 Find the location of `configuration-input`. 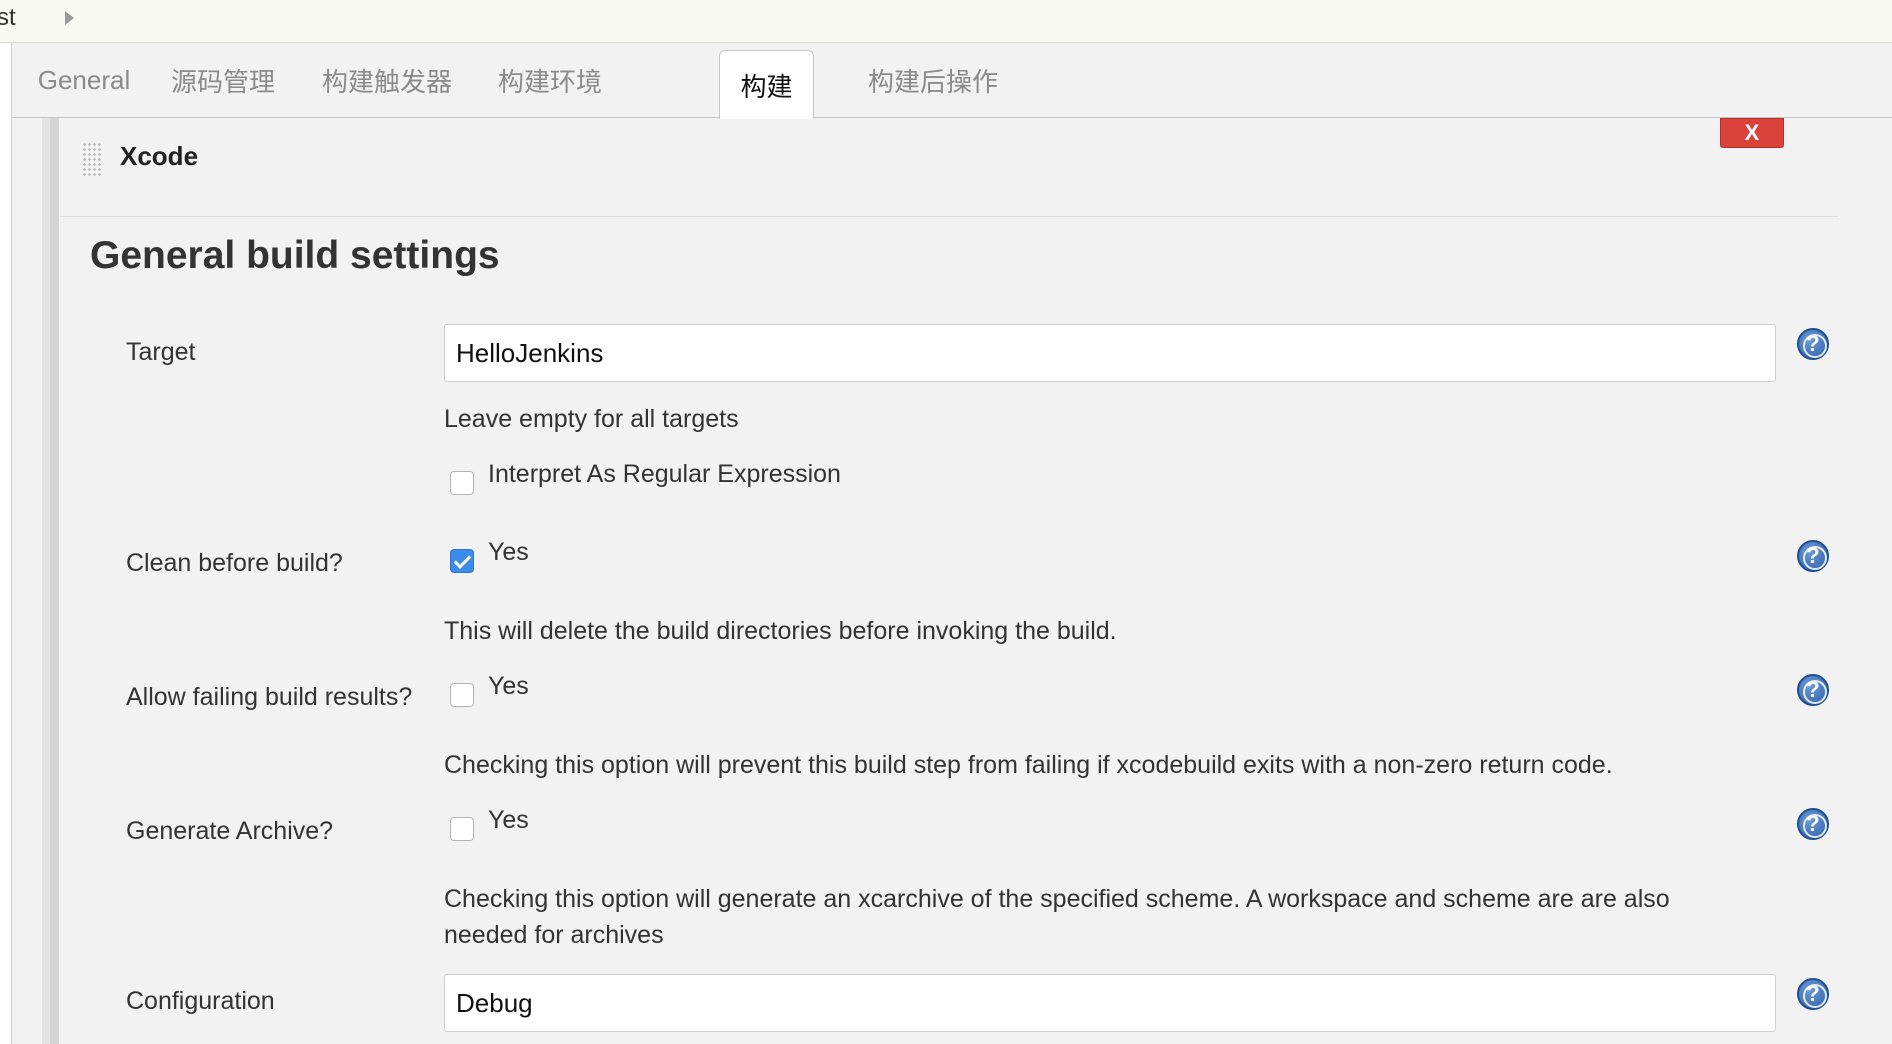

configuration-input is located at coordinates (1110, 1003).